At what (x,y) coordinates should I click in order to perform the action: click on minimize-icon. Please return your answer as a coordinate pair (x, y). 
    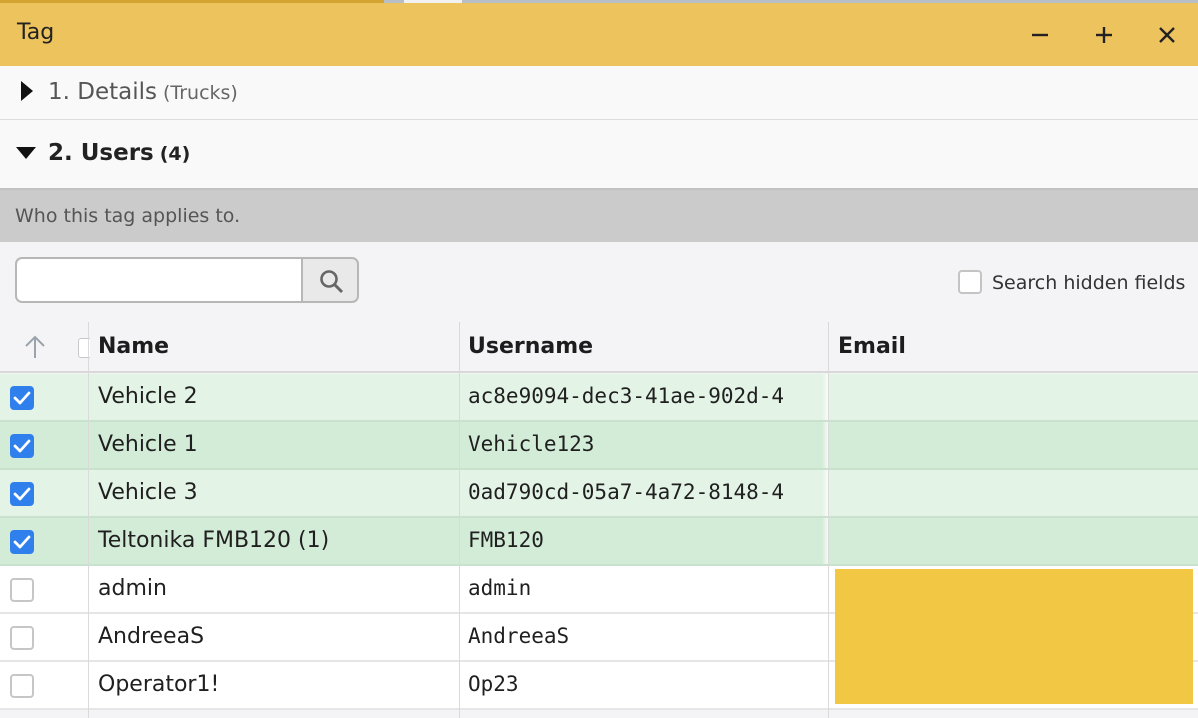
    Looking at the image, I should click on (1040, 35).